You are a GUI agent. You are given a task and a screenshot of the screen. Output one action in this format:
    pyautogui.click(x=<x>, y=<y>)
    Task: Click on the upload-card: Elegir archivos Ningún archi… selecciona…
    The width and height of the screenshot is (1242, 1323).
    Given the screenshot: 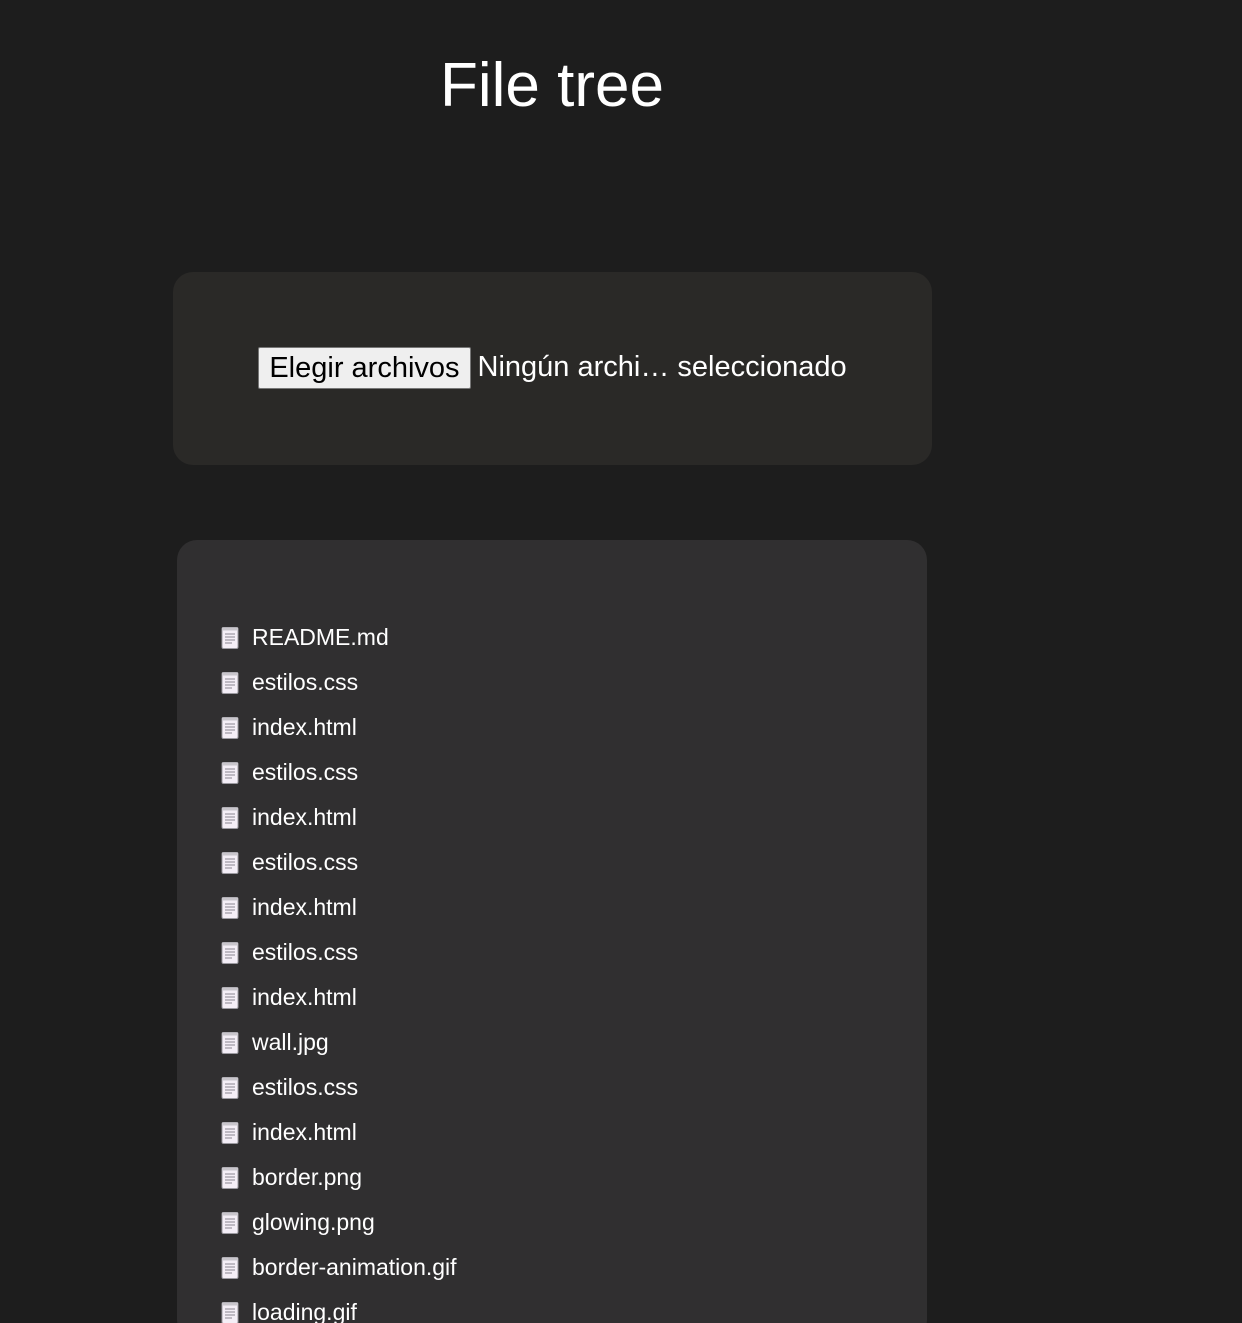 What is the action you would take?
    pyautogui.click(x=552, y=368)
    